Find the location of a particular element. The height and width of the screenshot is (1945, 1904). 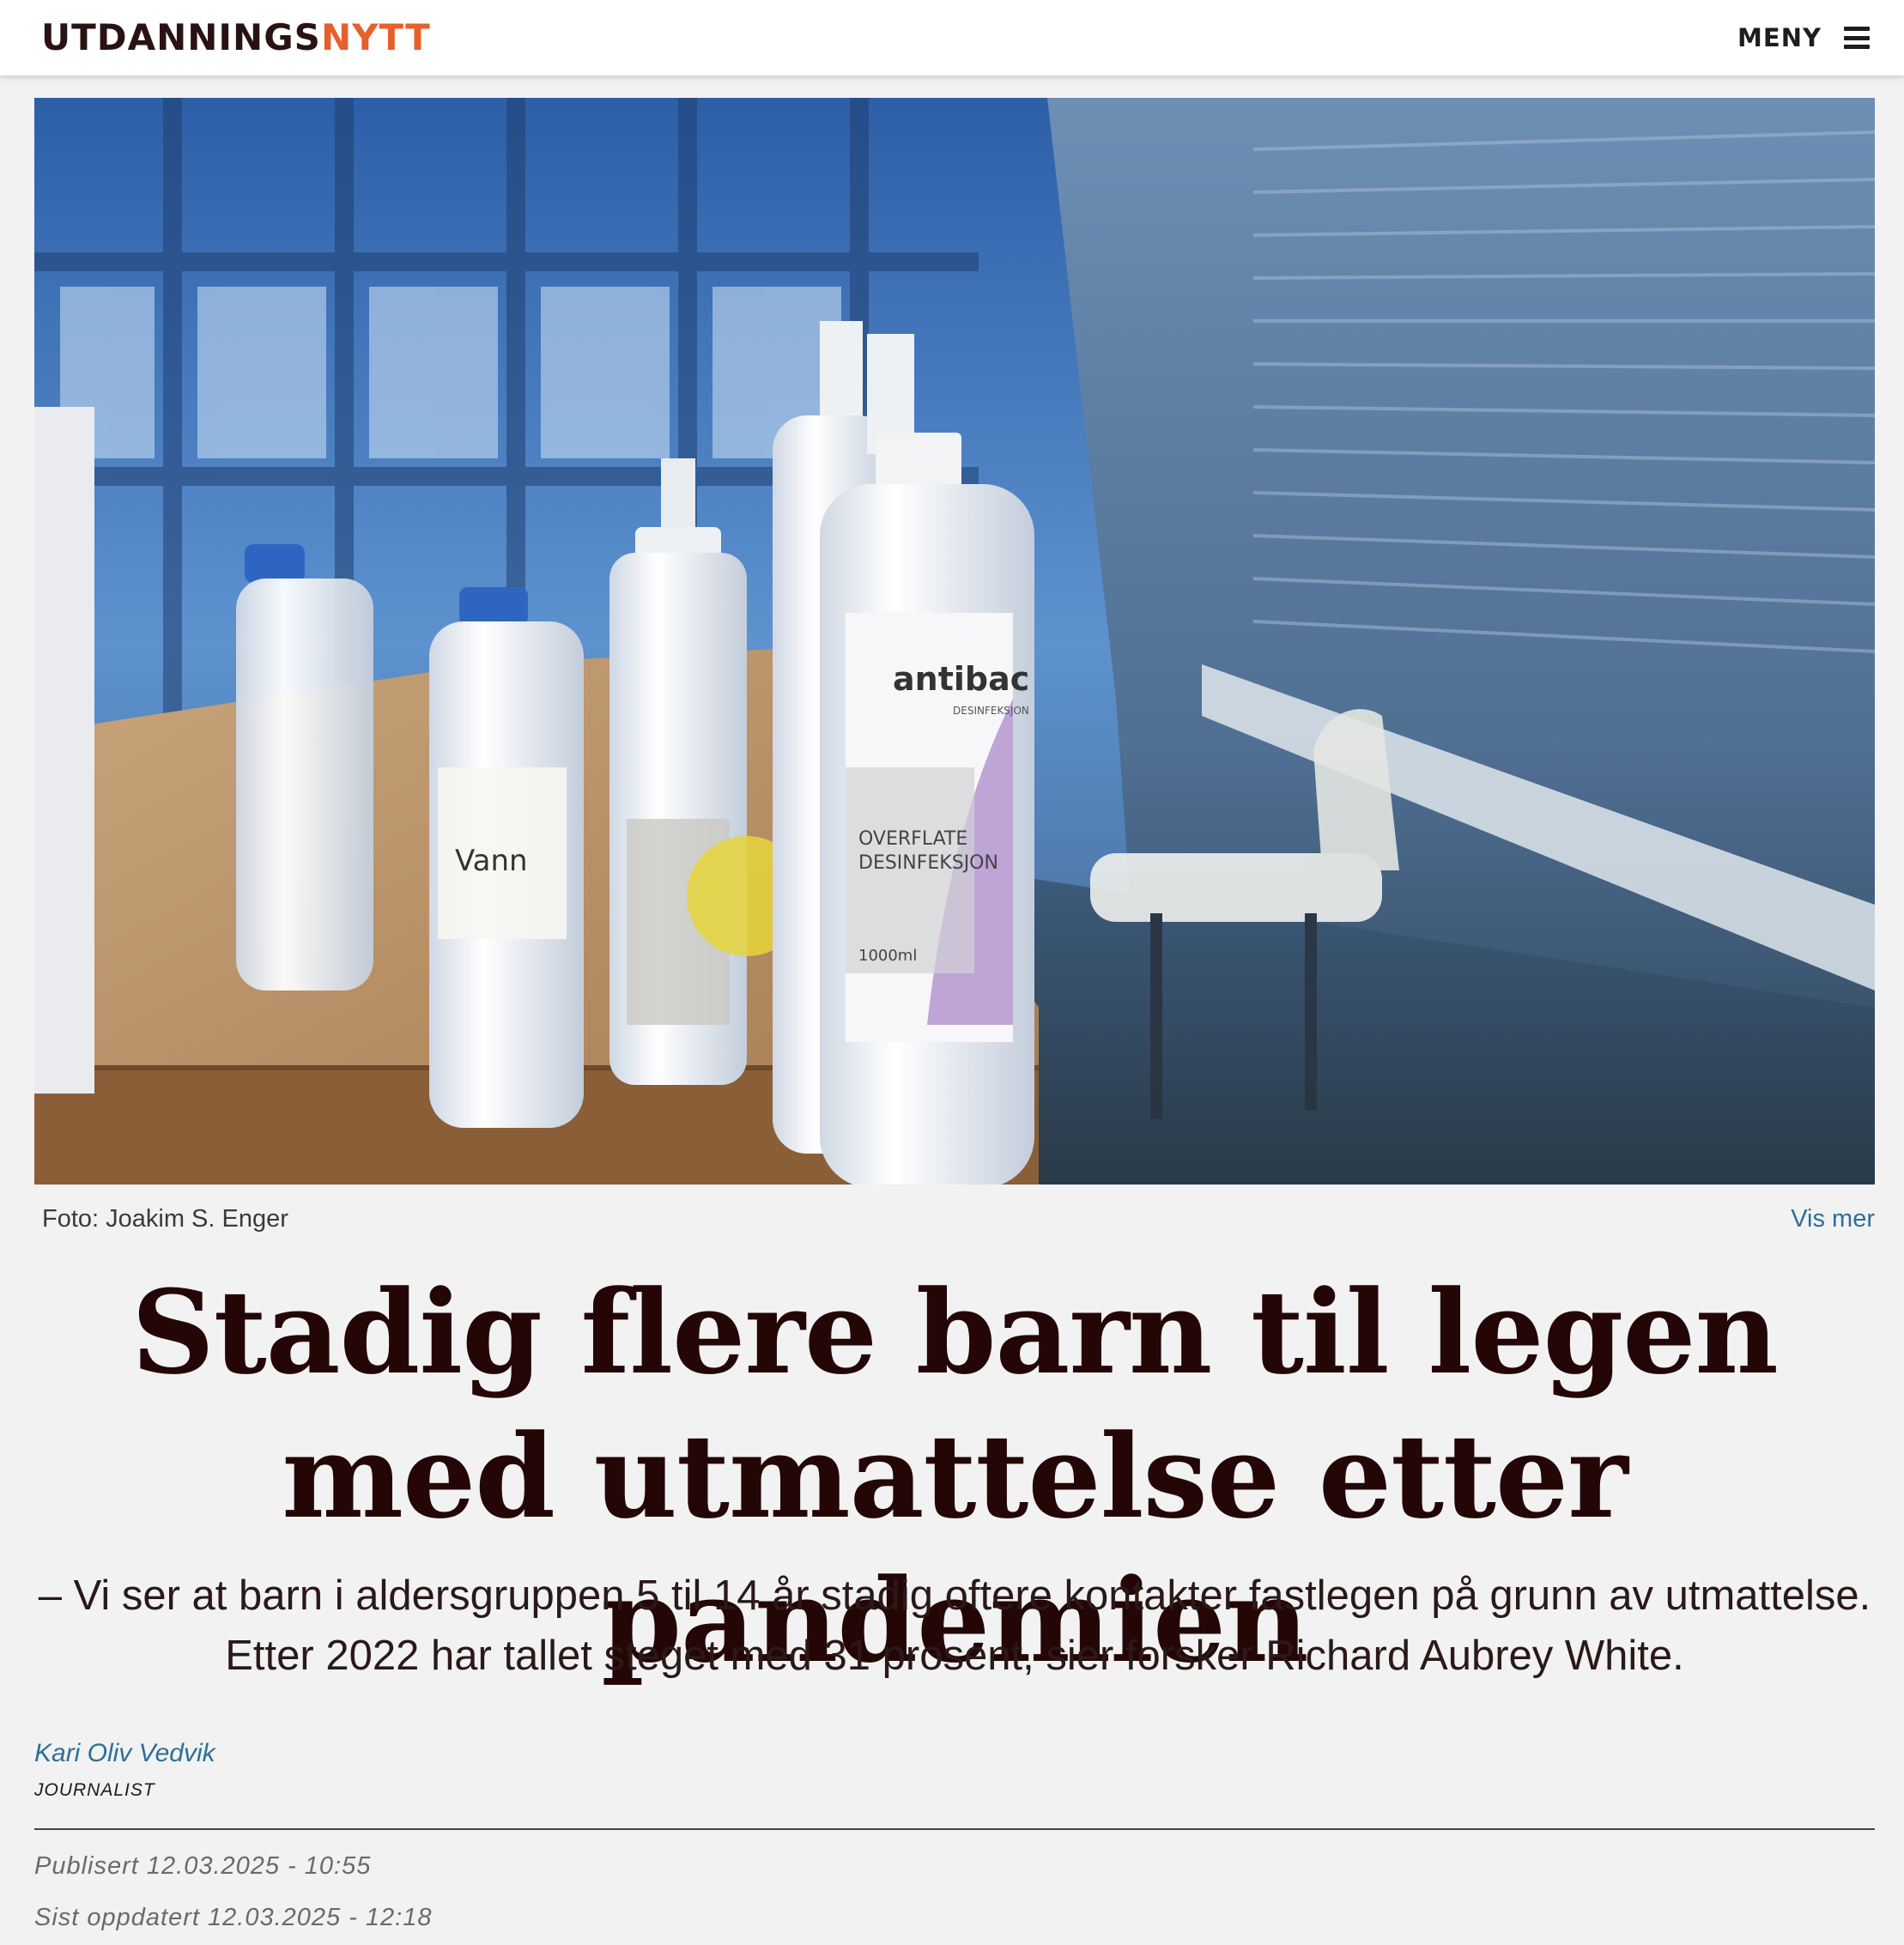

author-role: JOURNALIST is located at coordinates (95, 1790).